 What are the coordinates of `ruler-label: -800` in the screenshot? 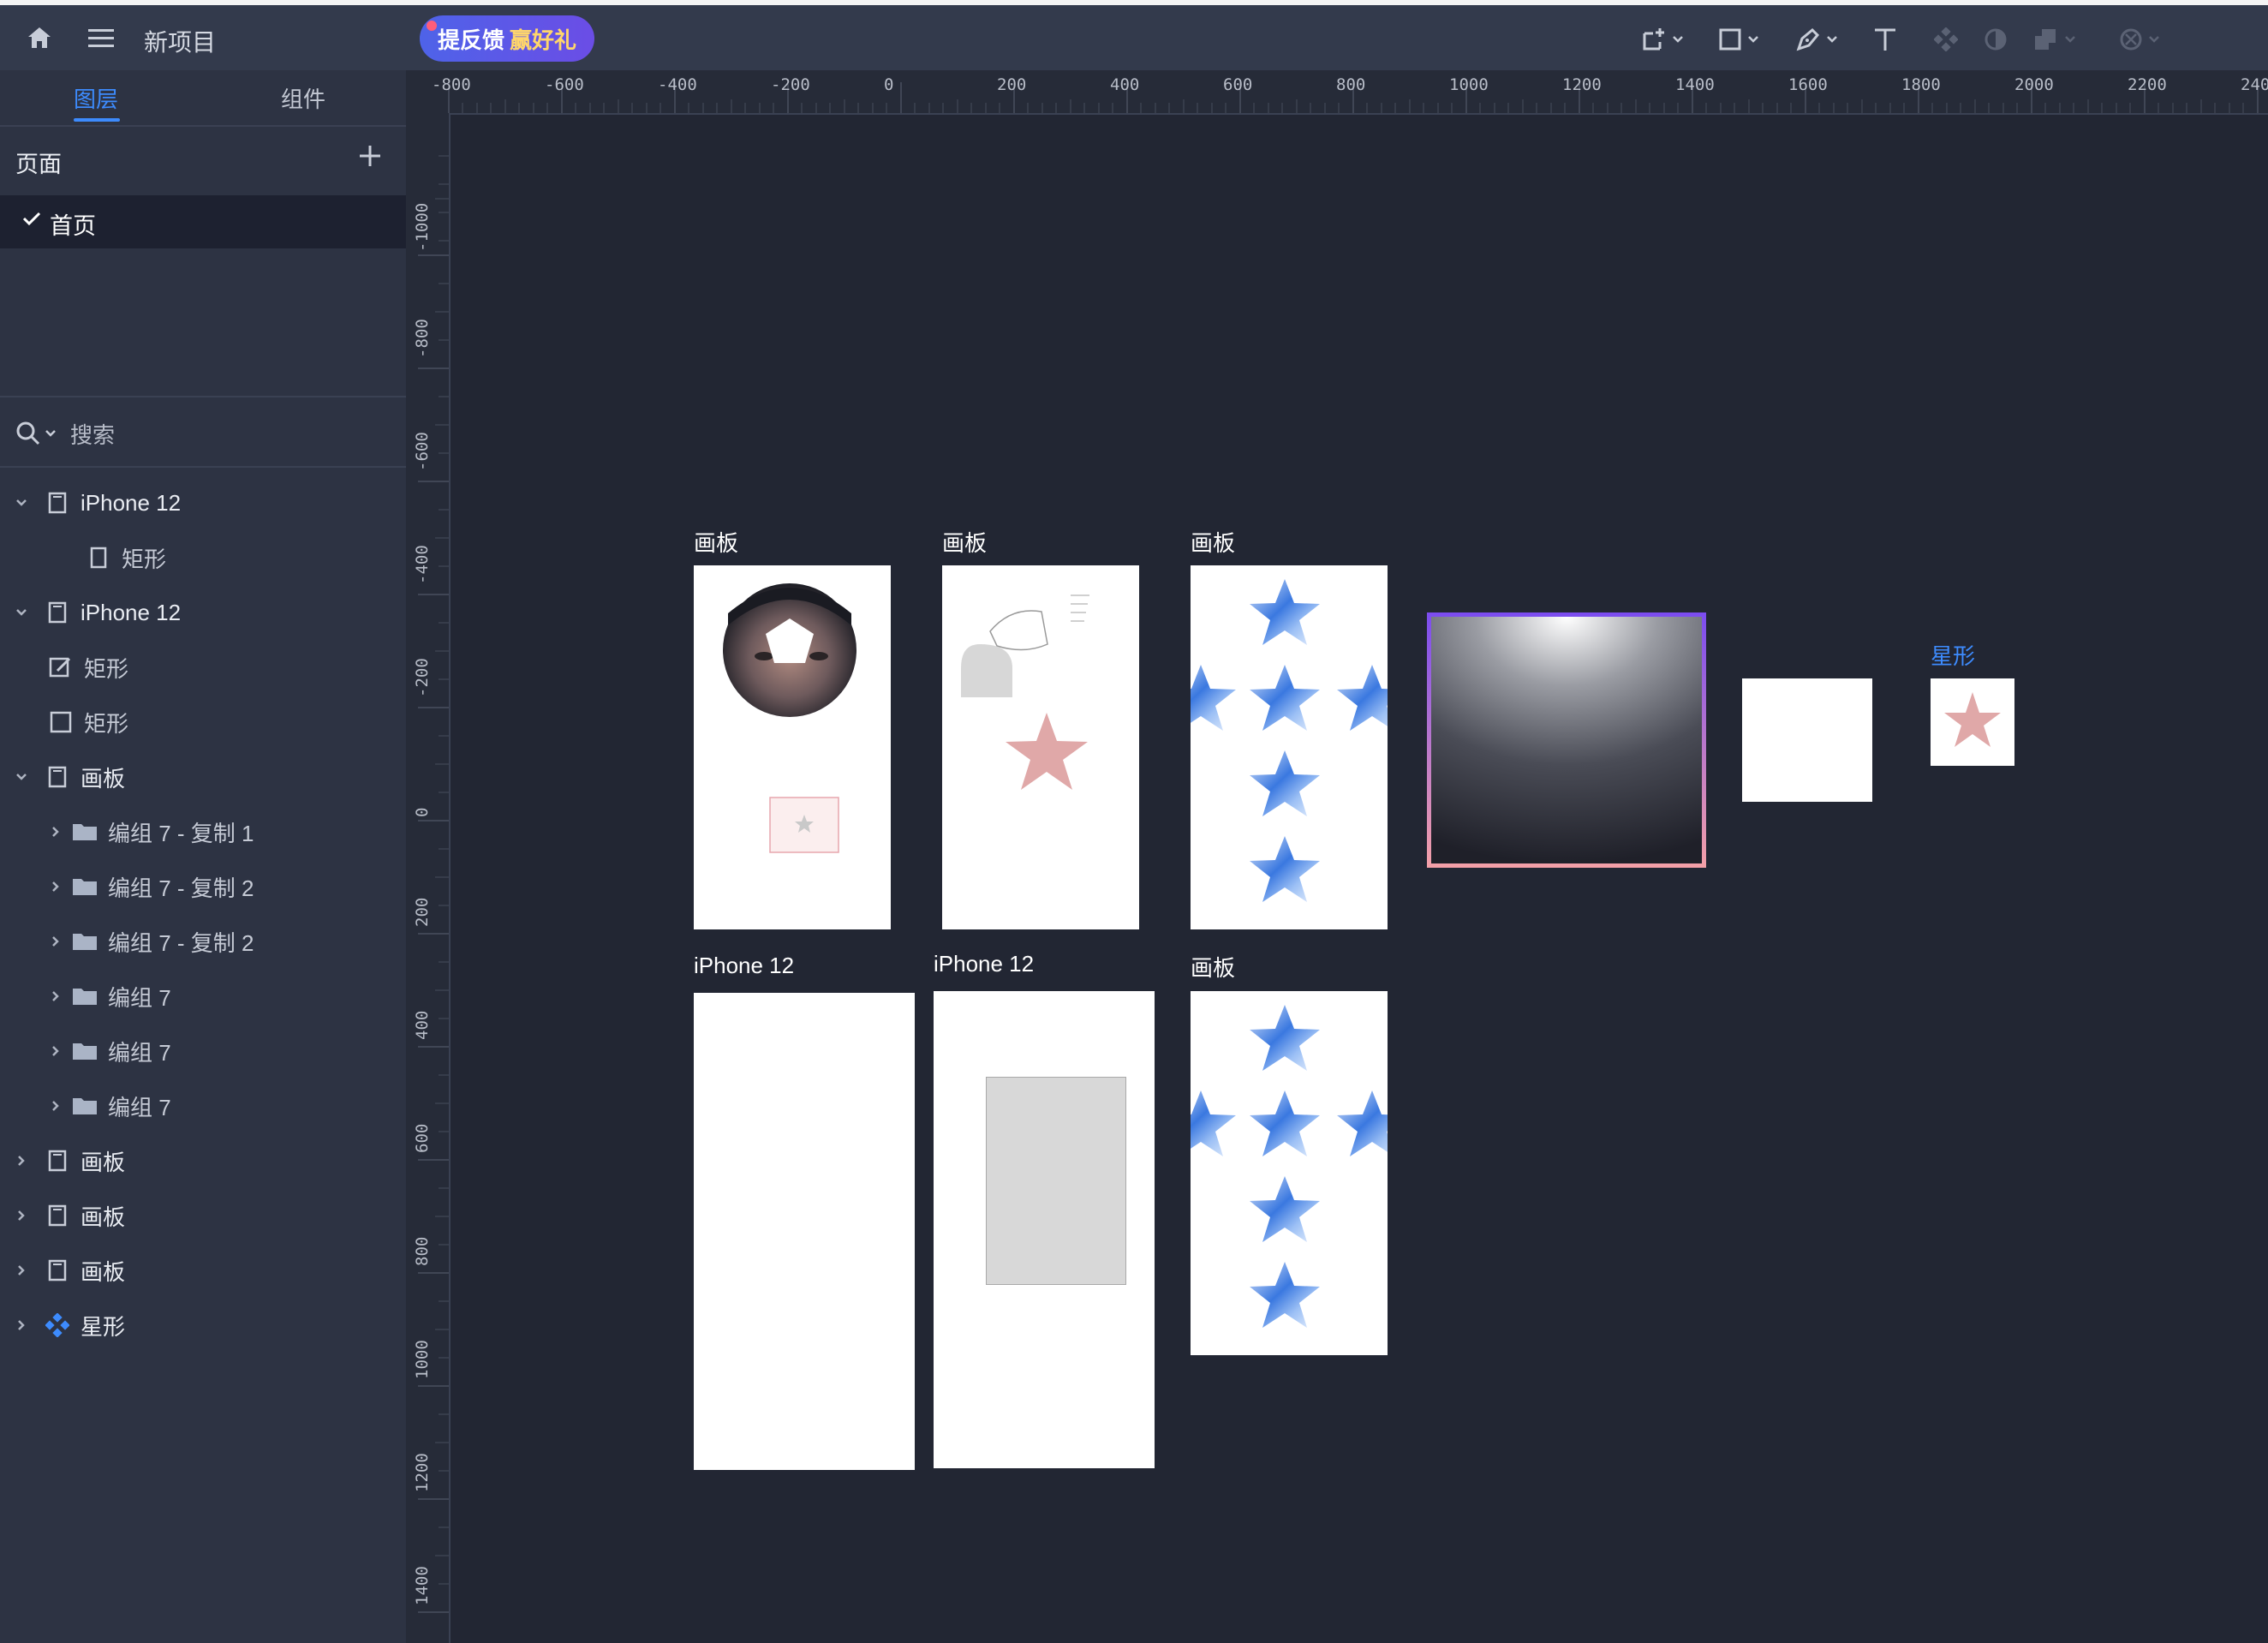 It's located at (451, 84).